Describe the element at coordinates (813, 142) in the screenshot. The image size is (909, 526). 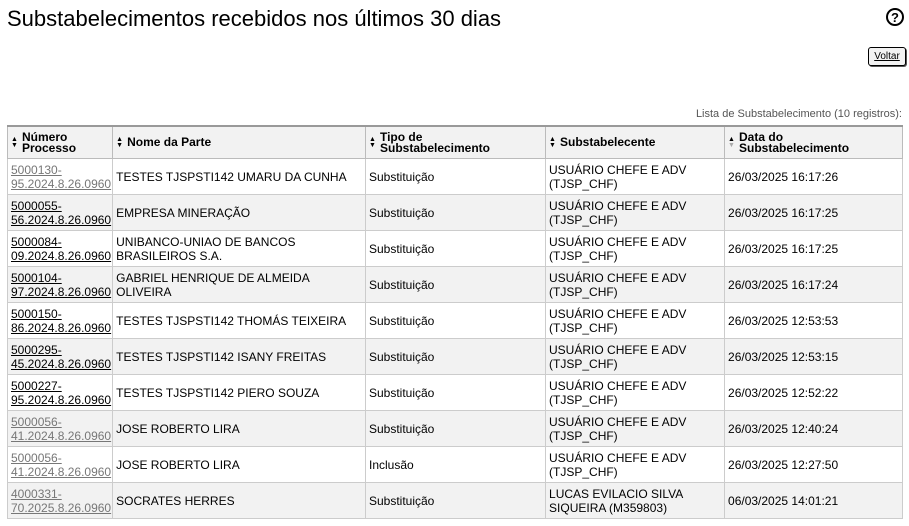
I see `header-data-substabelecimento: ▲ ▼ Data do Substabelecimento` at that location.